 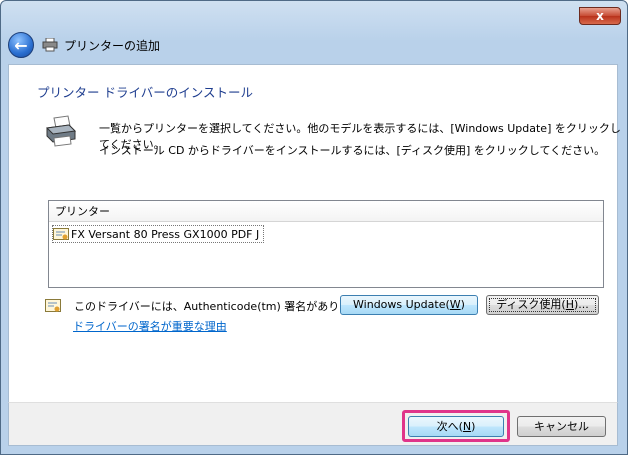 I want to click on next-button: 次へ(N), so click(x=456, y=426).